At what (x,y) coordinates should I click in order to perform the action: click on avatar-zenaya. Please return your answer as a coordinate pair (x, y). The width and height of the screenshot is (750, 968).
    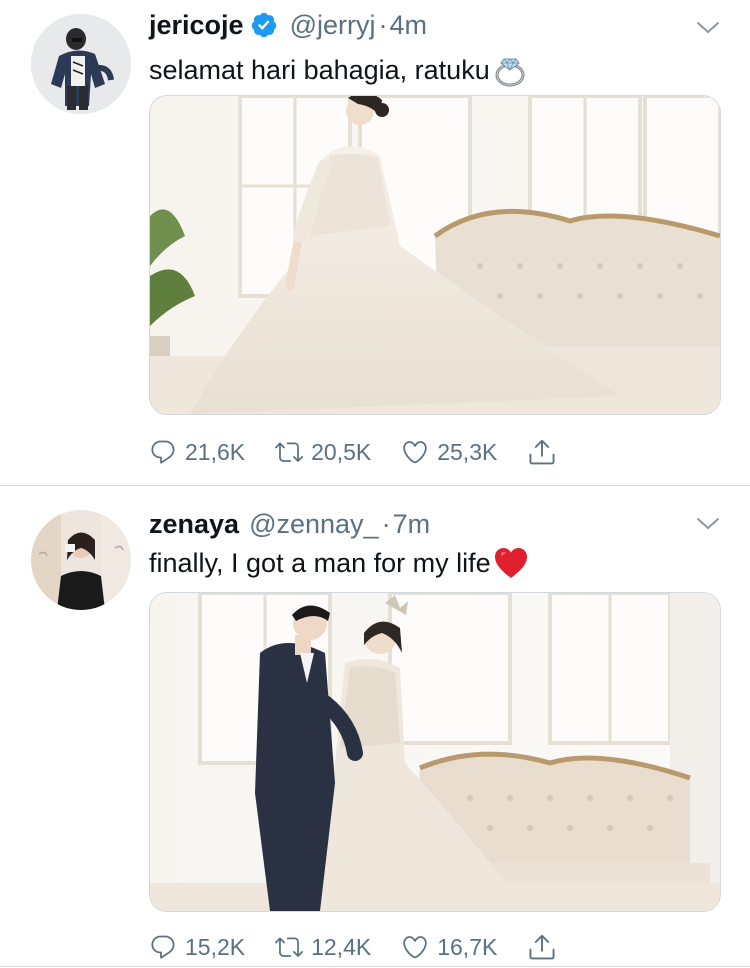
    Looking at the image, I should click on (81, 560).